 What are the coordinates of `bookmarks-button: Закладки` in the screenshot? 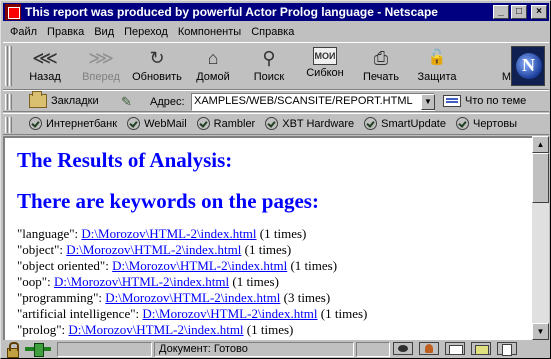 It's located at (64, 99).